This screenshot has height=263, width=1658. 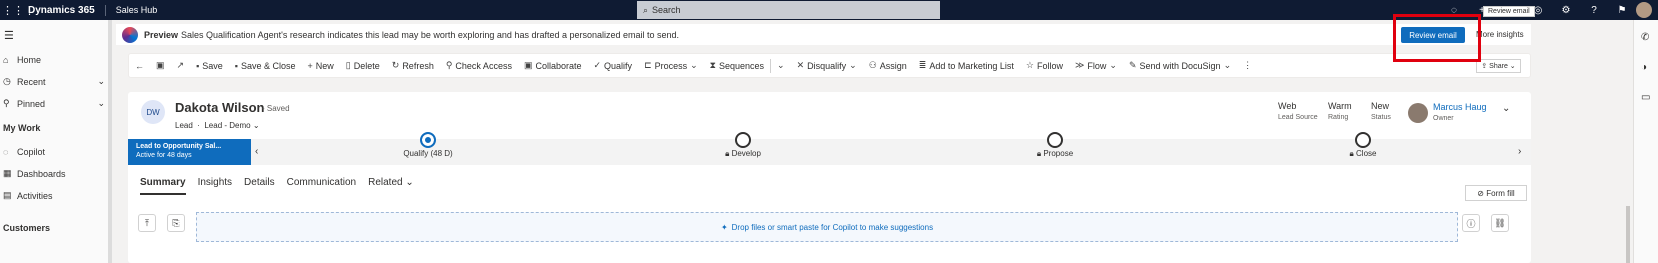 What do you see at coordinates (1055, 153) in the screenshot?
I see `stage-label: 🔒︎ Propose` at bounding box center [1055, 153].